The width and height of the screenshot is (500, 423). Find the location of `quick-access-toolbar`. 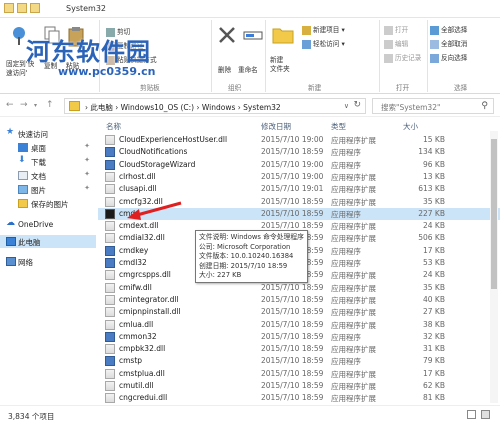

quick-access-toolbar is located at coordinates (32, 8).